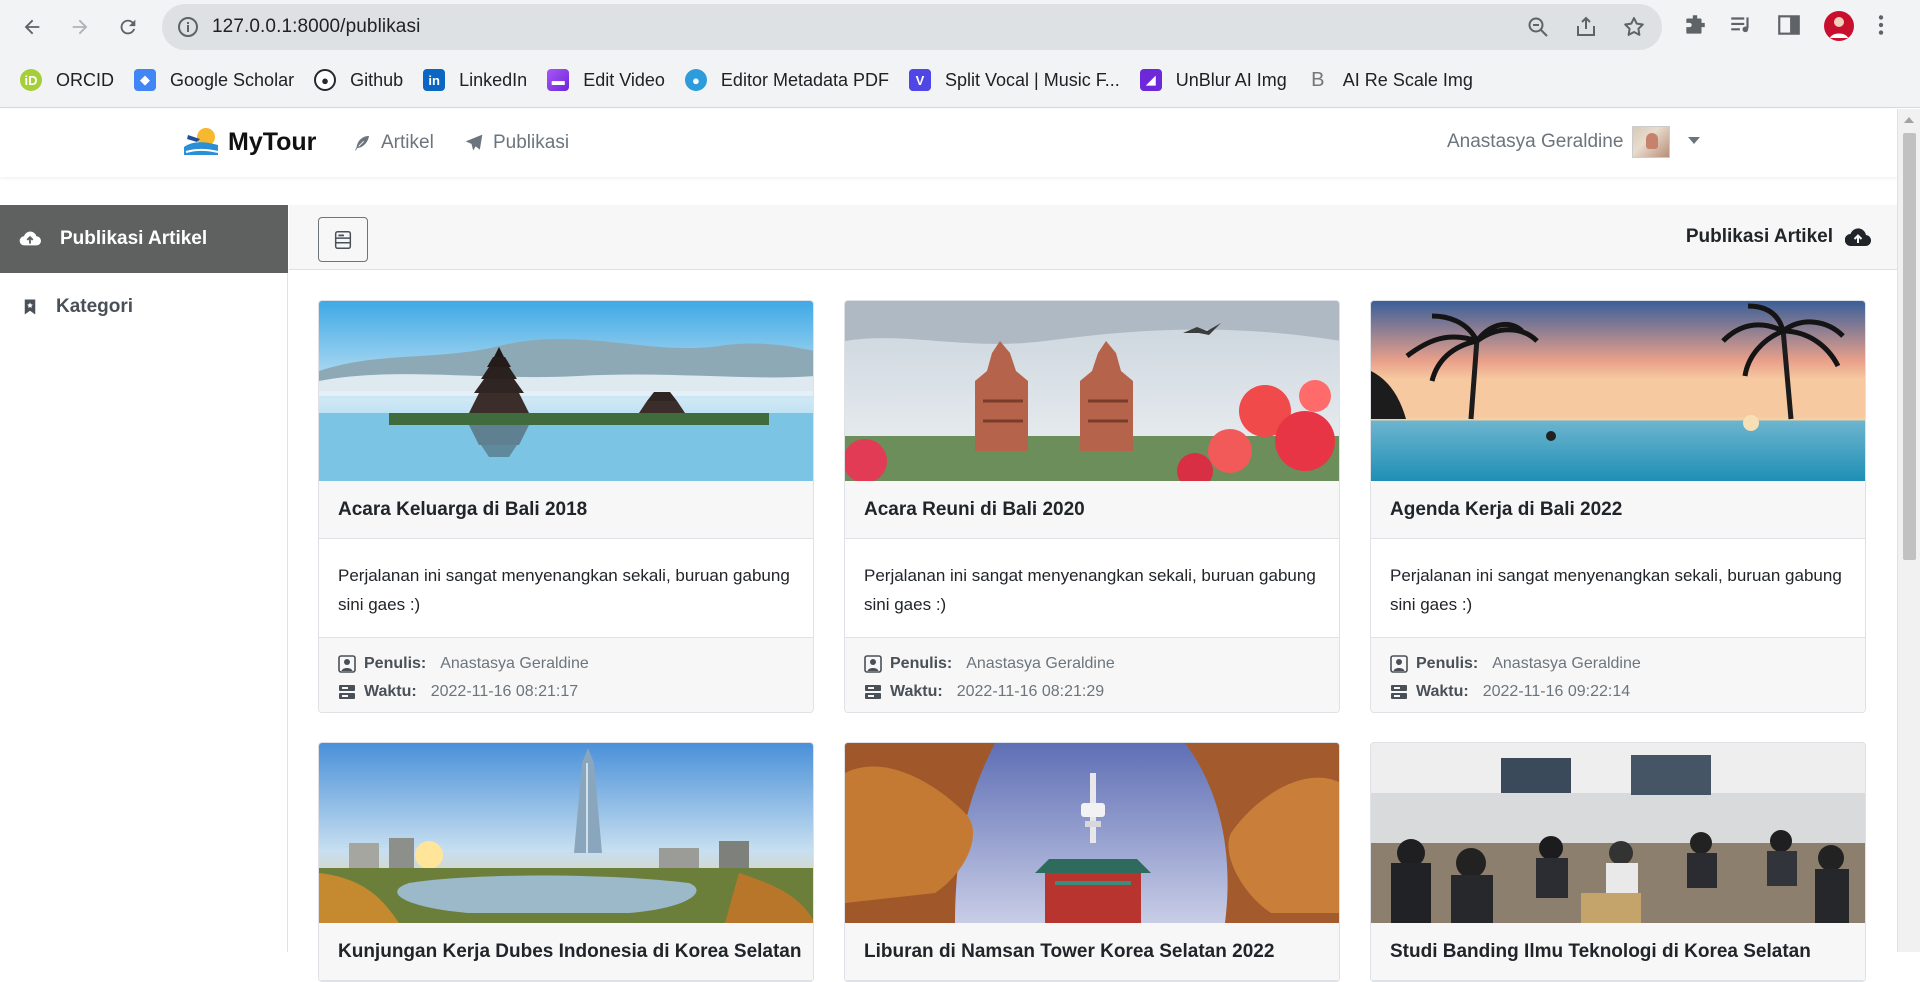 Image resolution: width=1920 pixels, height=982 pixels. Describe the element at coordinates (144, 239) in the screenshot. I see `sidebar-item-publikasi-artikel: Publikasi Artikel` at that location.